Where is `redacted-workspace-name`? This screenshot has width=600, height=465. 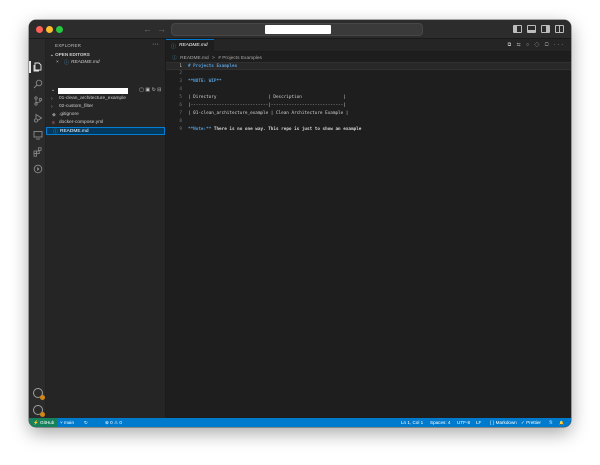
redacted-workspace-name is located at coordinates (298, 29).